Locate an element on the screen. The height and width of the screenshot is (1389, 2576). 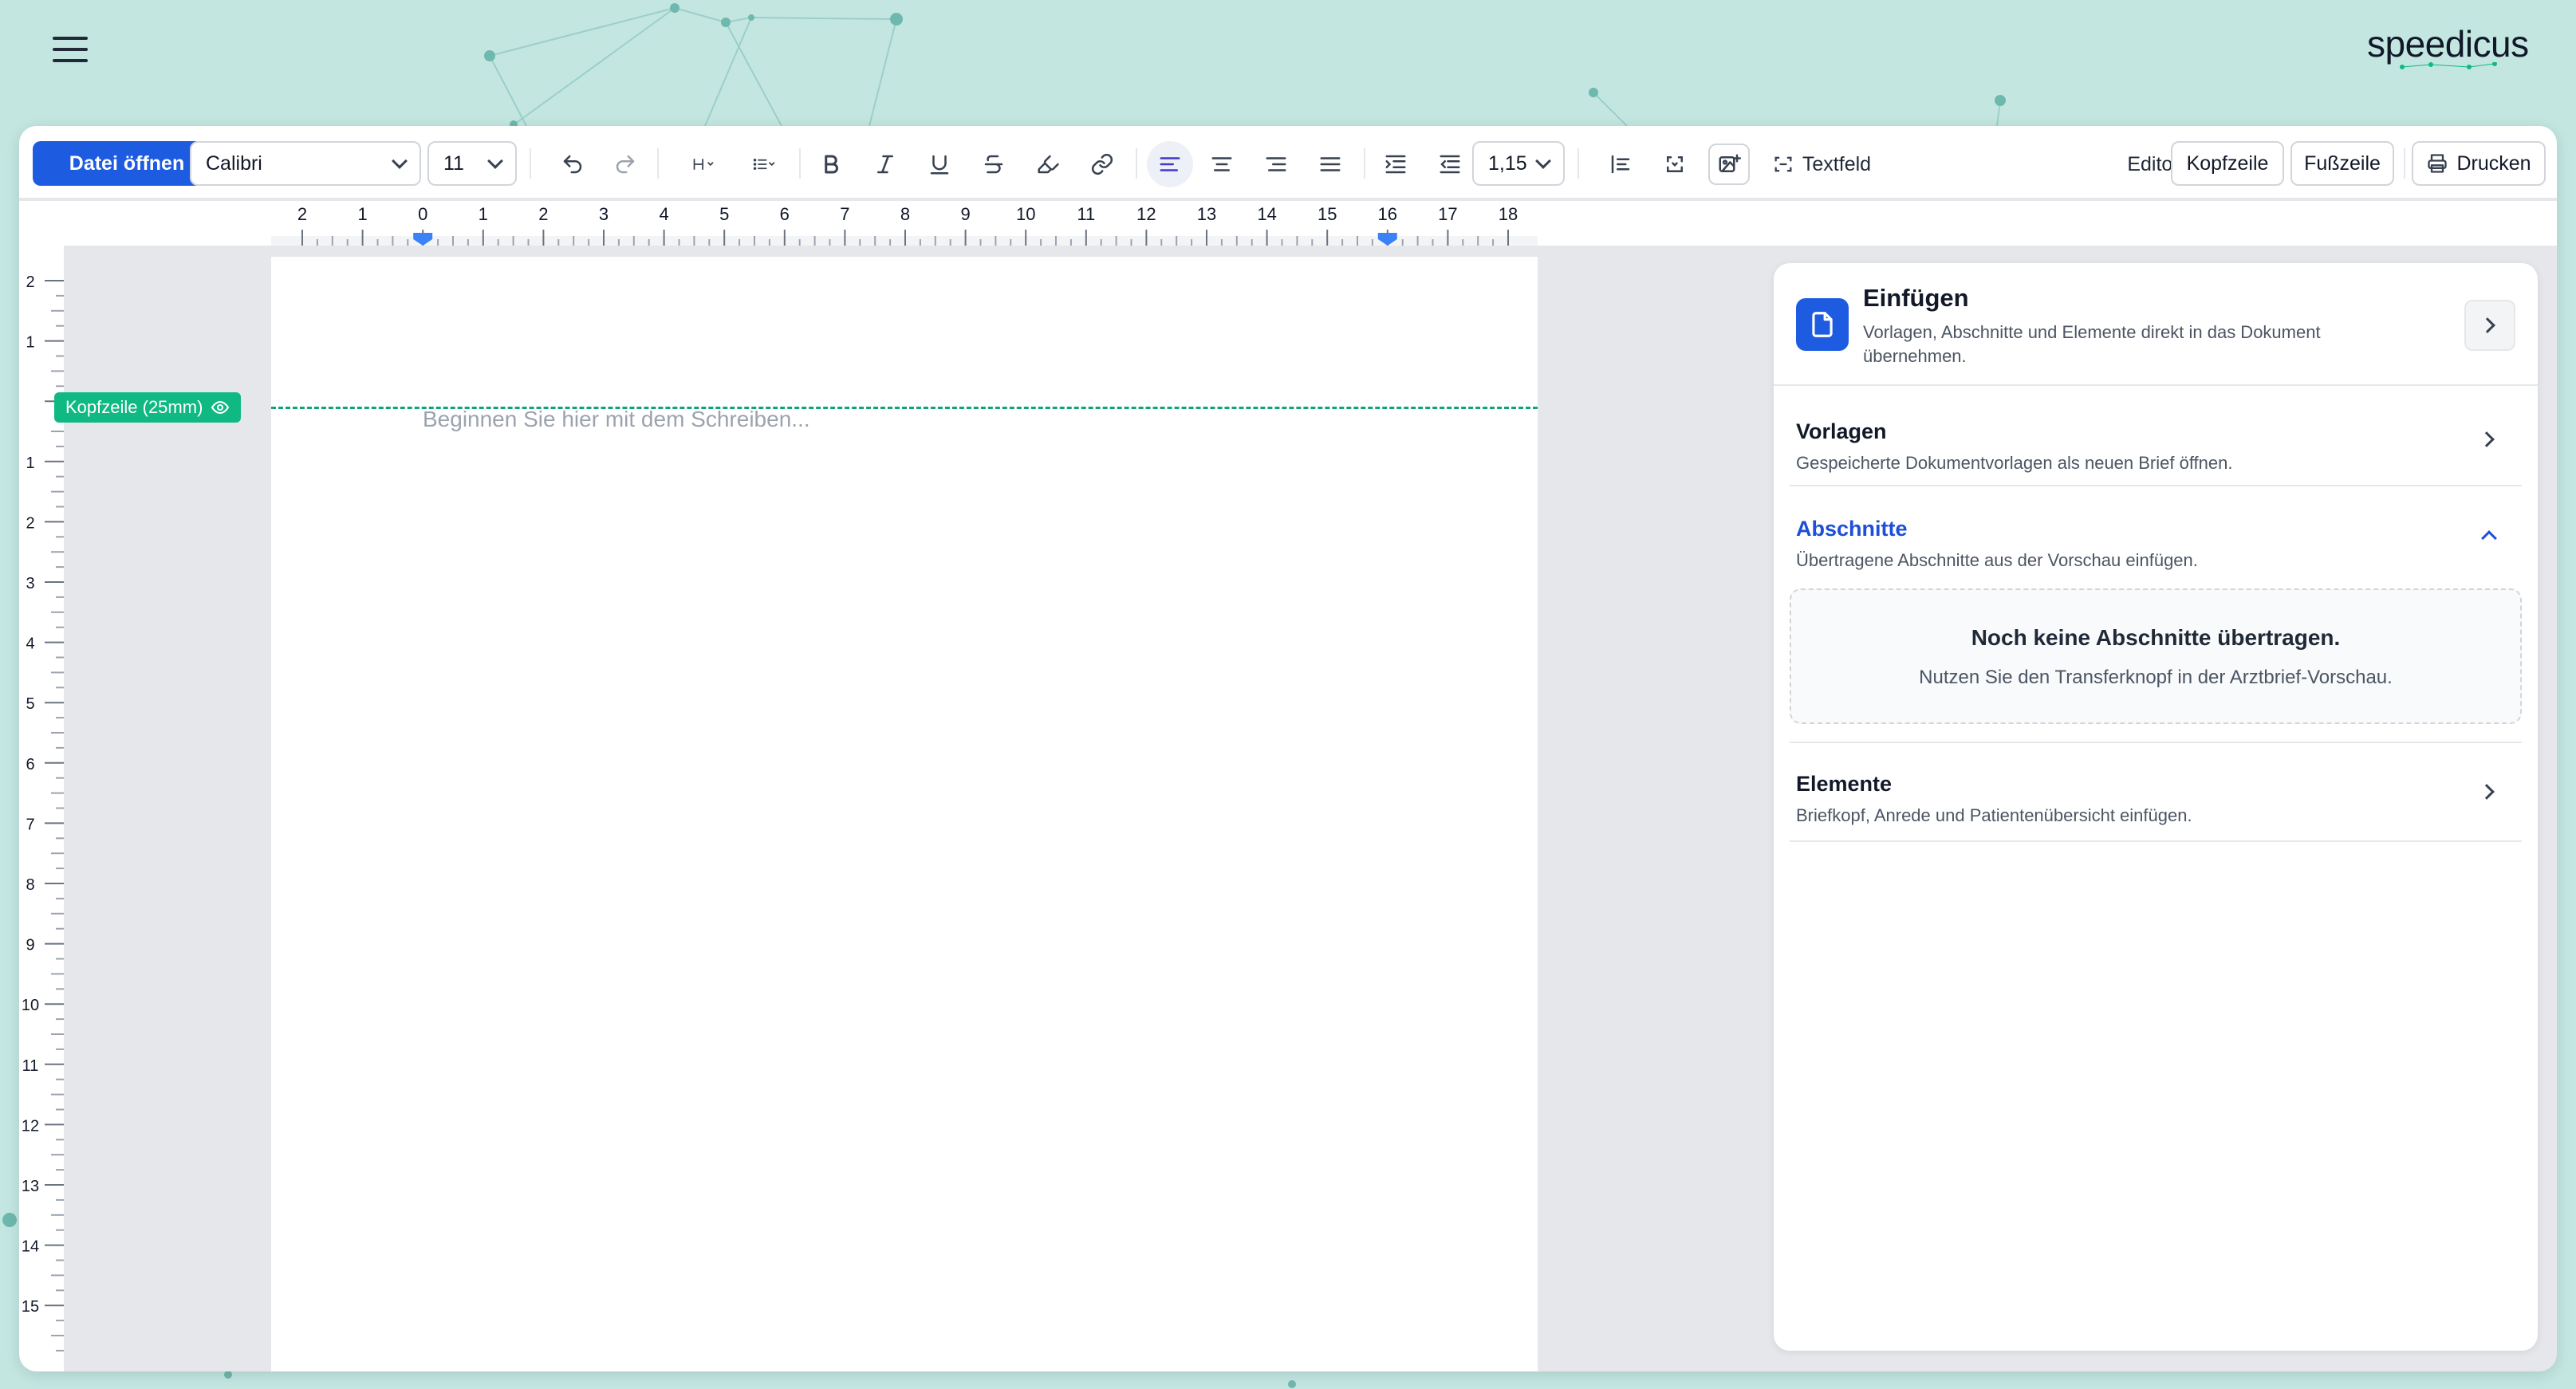
textfield-button: Textfeld is located at coordinates (1821, 164).